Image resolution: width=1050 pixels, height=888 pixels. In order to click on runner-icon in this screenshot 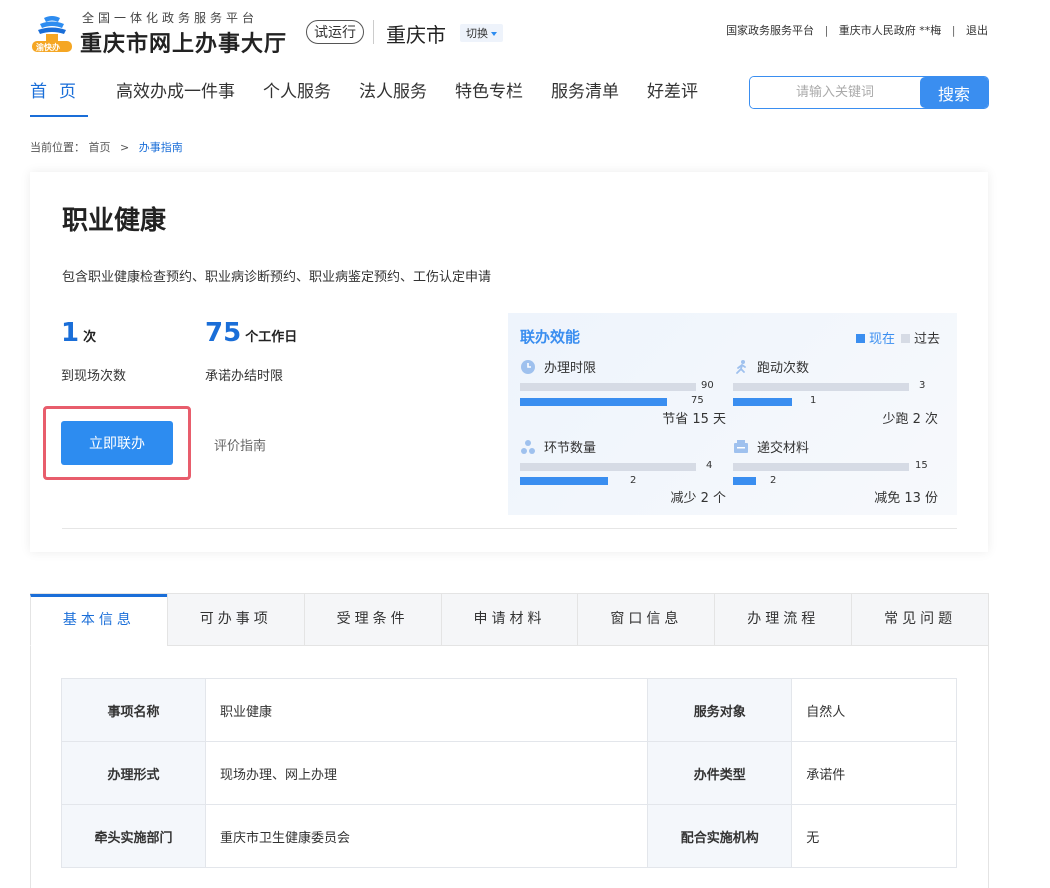, I will do `click(741, 366)`.